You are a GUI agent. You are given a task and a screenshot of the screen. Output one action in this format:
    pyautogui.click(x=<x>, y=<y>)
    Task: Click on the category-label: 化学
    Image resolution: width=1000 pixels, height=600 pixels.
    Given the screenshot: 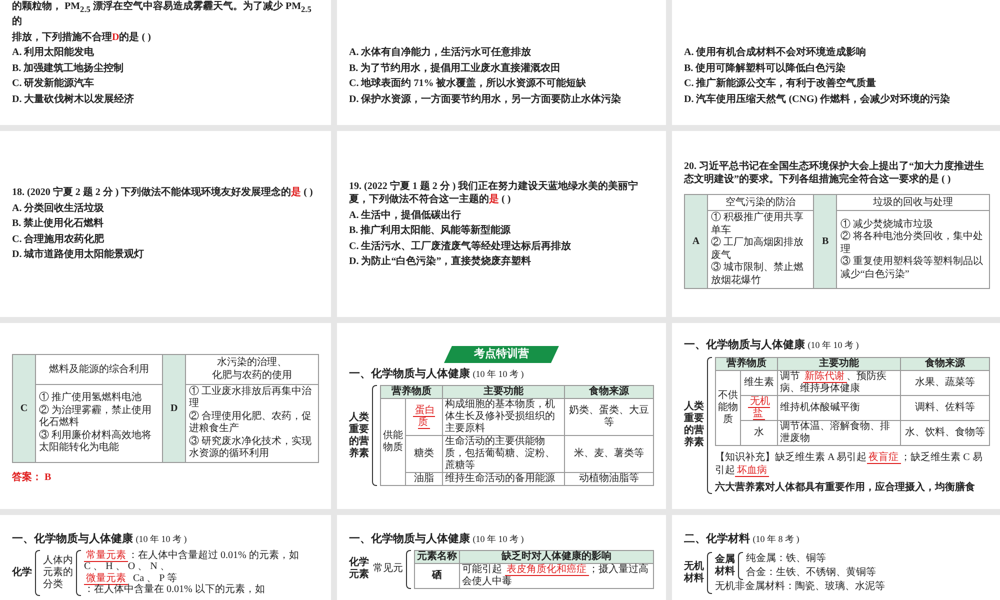 What is the action you would take?
    pyautogui.click(x=22, y=572)
    